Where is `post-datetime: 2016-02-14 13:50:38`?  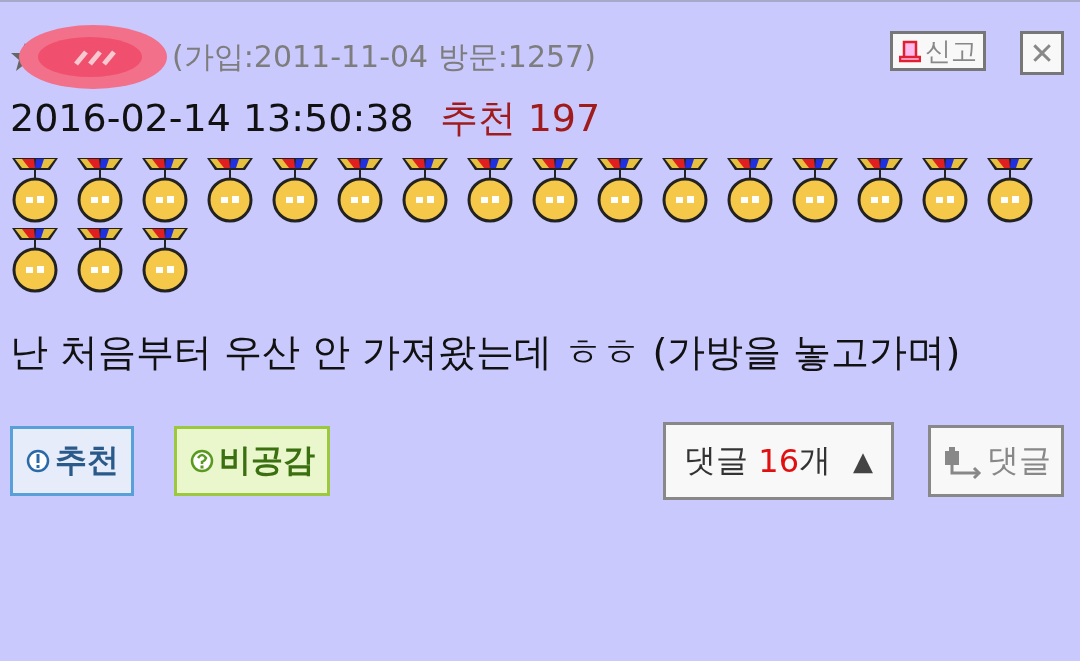 post-datetime: 2016-02-14 13:50:38 is located at coordinates (212, 118).